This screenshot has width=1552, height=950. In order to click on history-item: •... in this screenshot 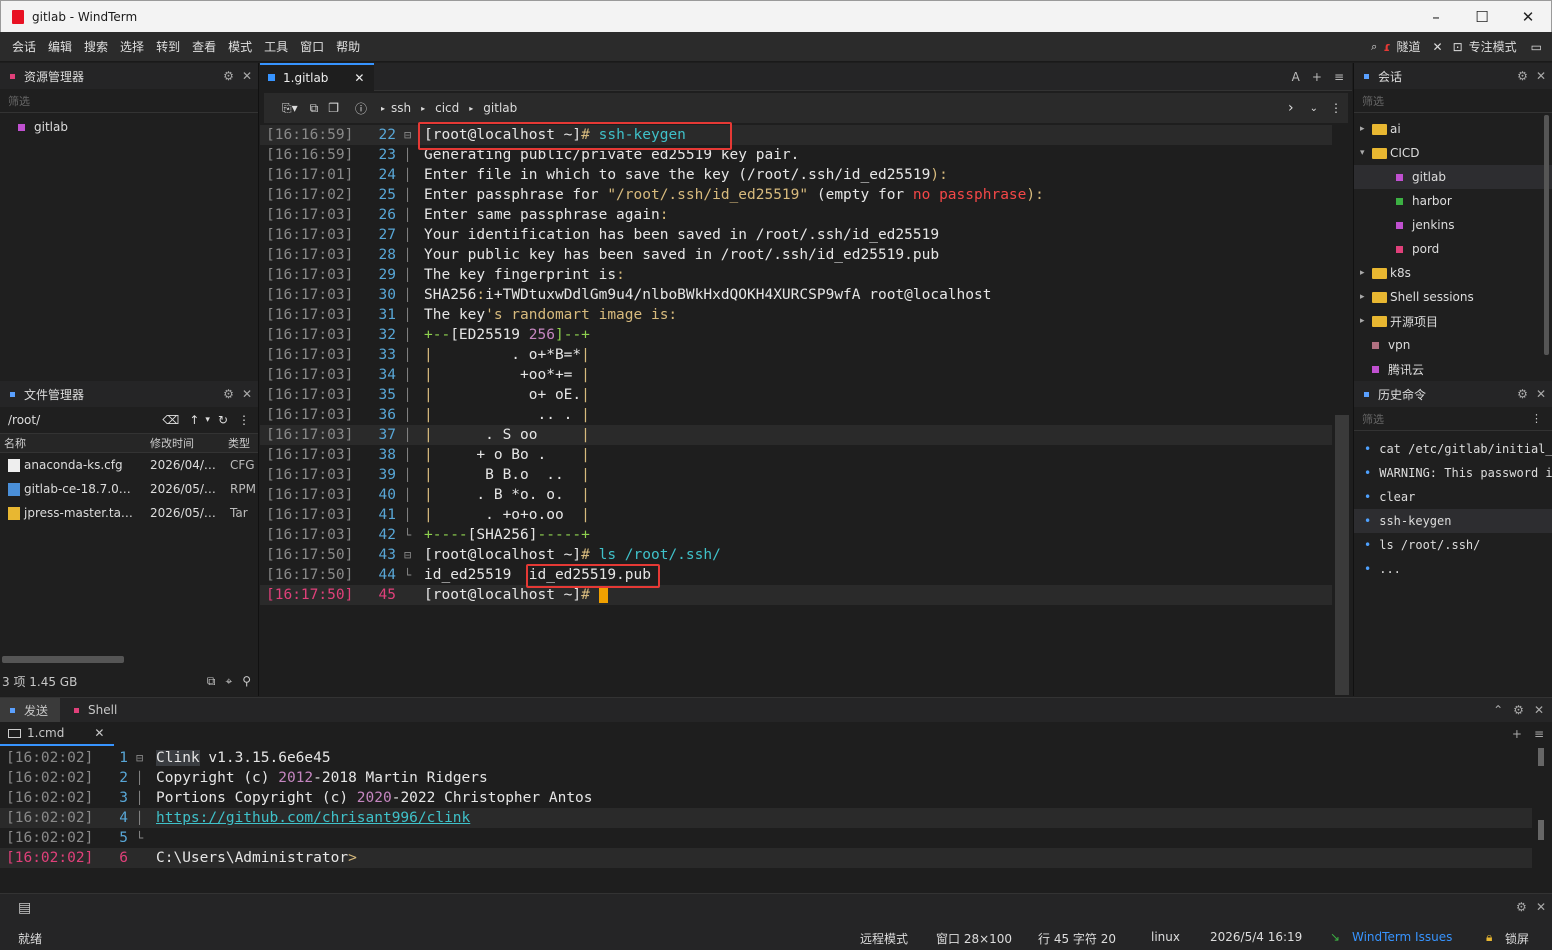, I will do `click(1453, 569)`.